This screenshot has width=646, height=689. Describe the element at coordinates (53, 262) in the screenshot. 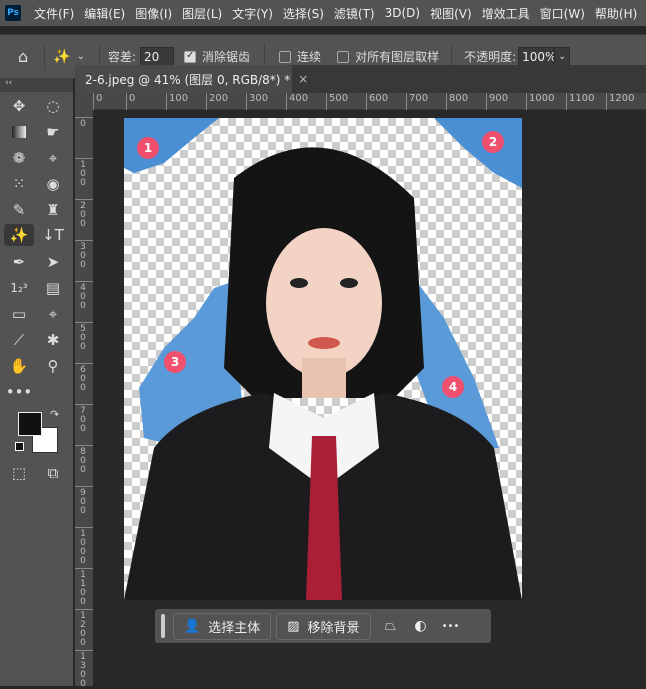

I see `path-selection-icon: ➤` at that location.